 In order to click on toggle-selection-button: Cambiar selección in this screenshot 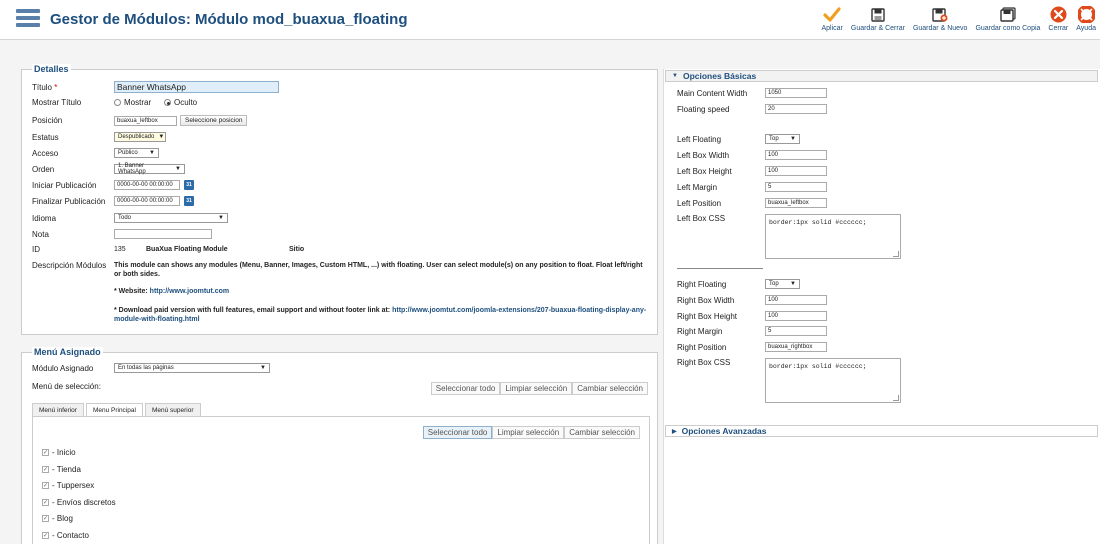, I will do `click(610, 388)`.